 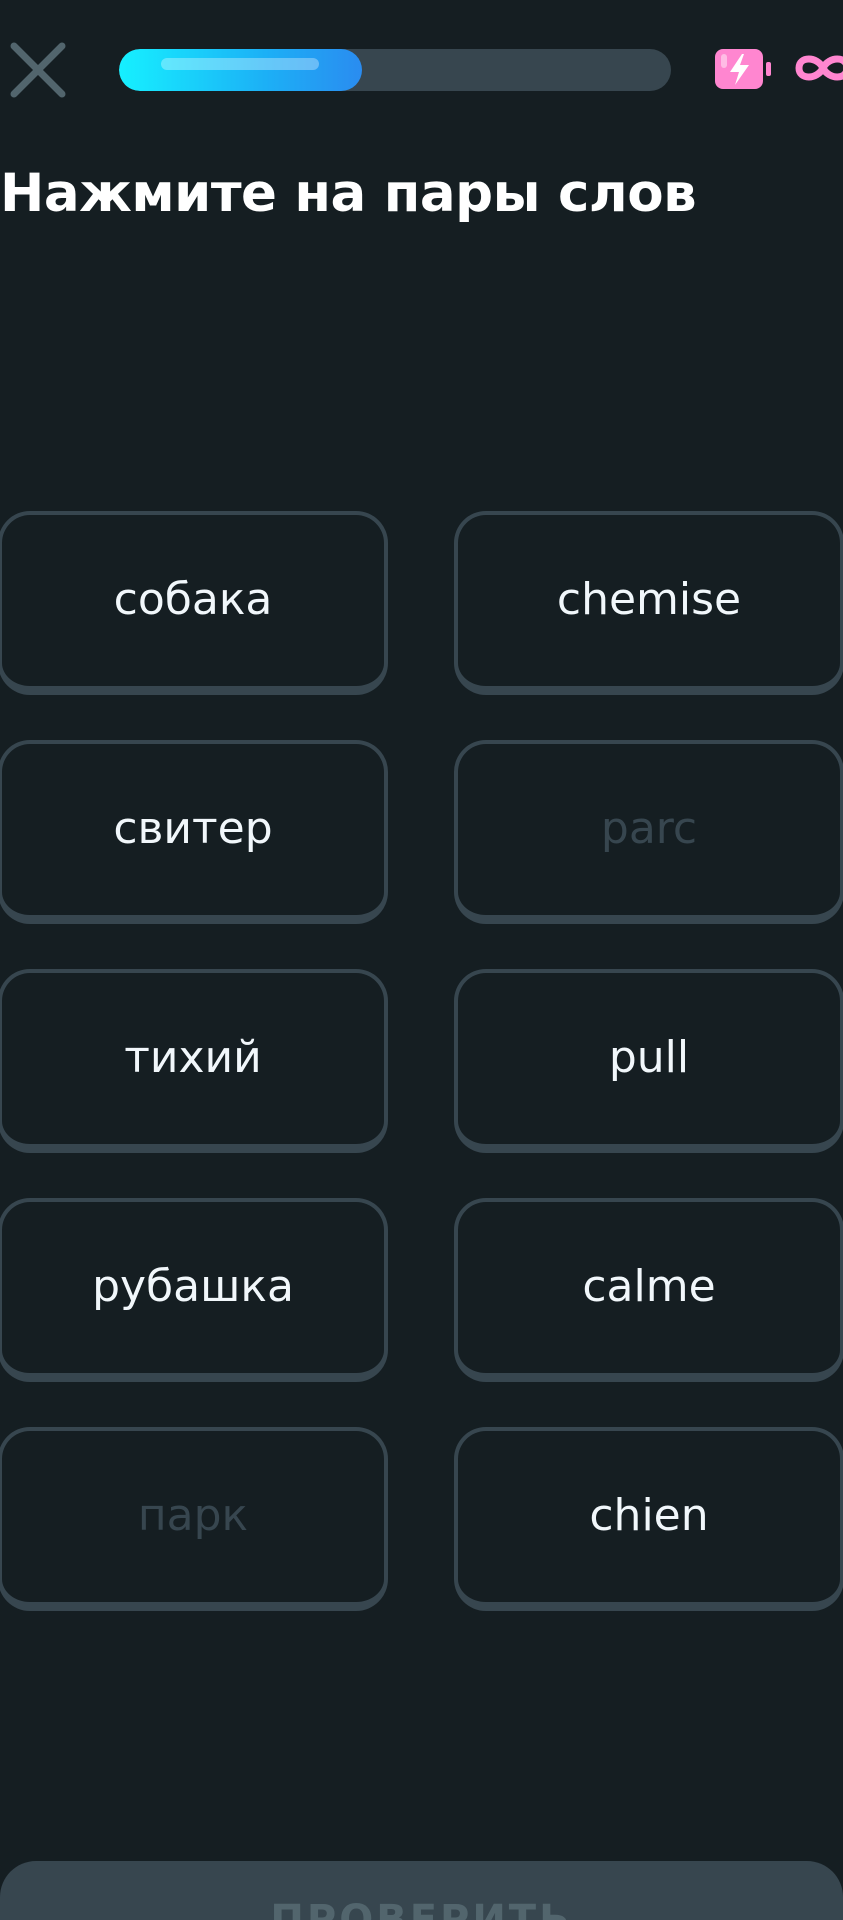 I want to click on close-icon, so click(x=38, y=70).